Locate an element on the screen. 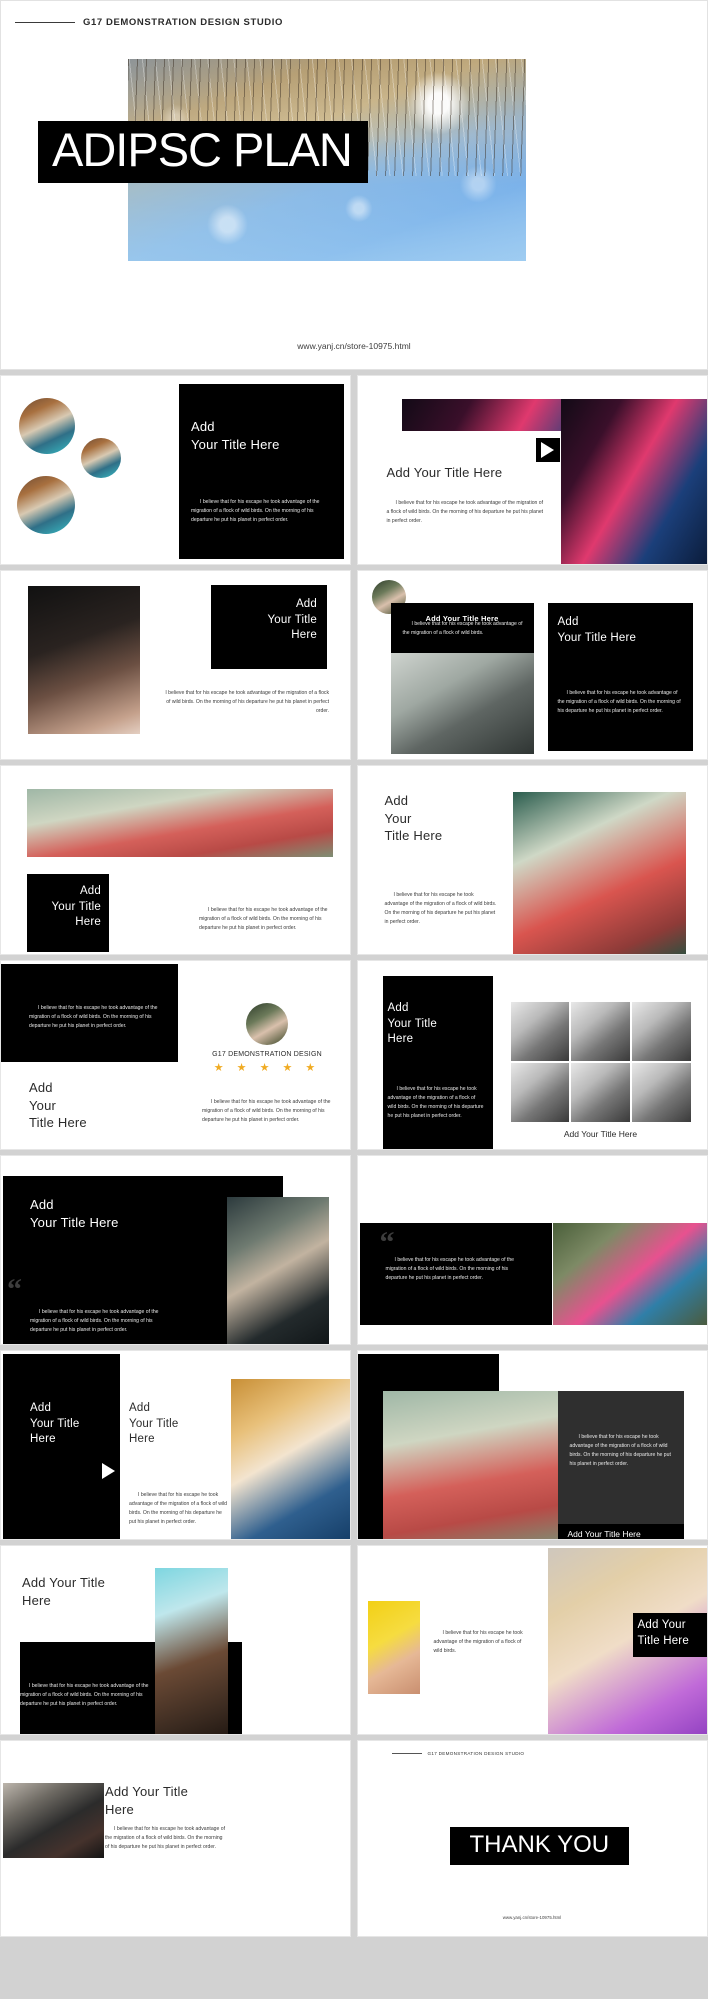  cover-url: www.yanj.cn/store-10975.html is located at coordinates (354, 346).